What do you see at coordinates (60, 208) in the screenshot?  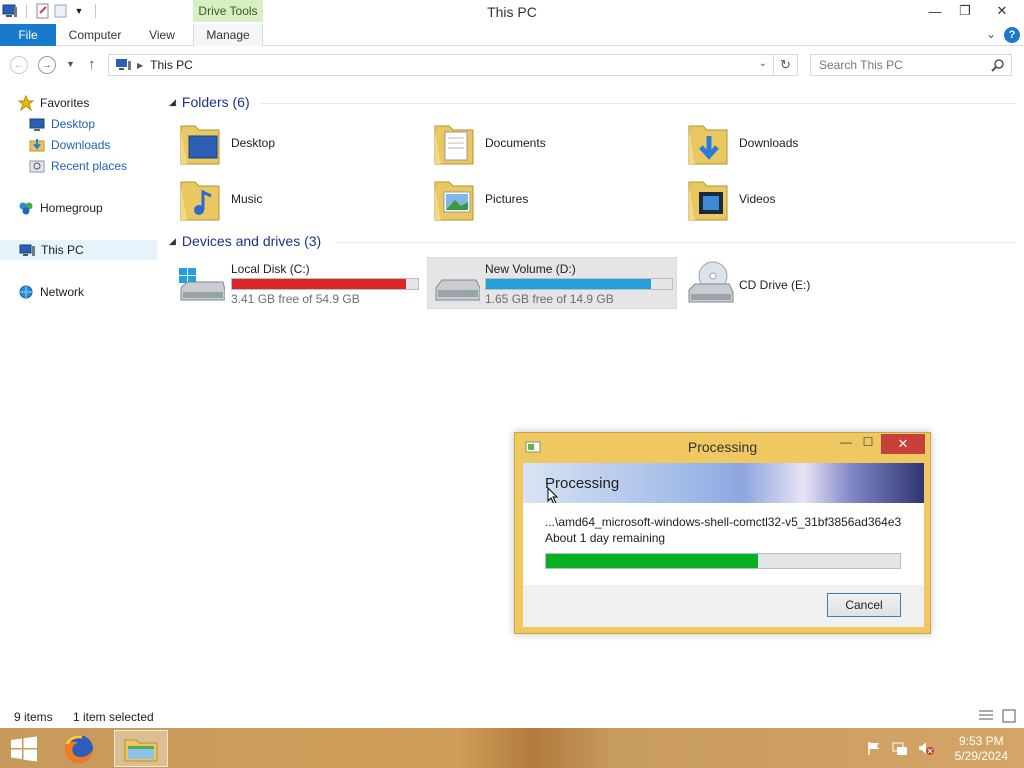 I see `nav-homegroup: Homegroup` at bounding box center [60, 208].